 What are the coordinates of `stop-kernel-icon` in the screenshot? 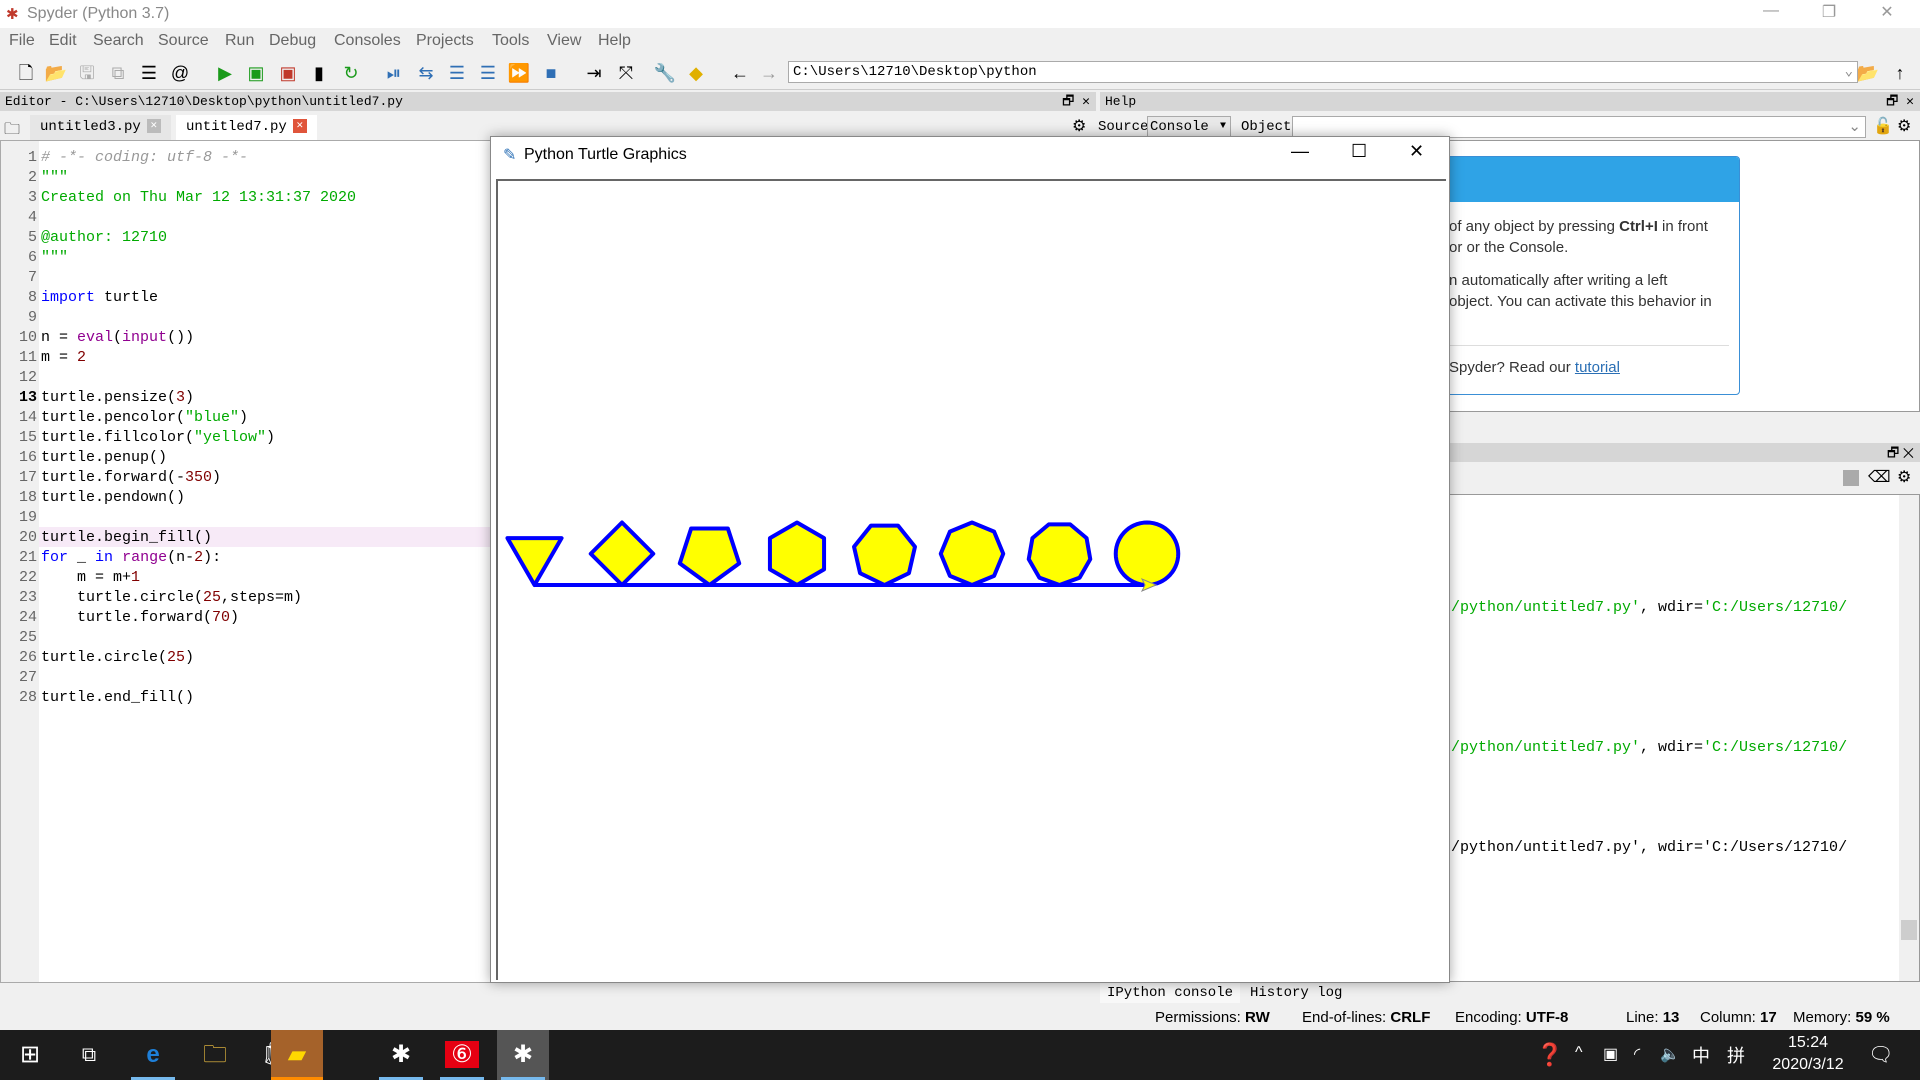 It's located at (1851, 478).